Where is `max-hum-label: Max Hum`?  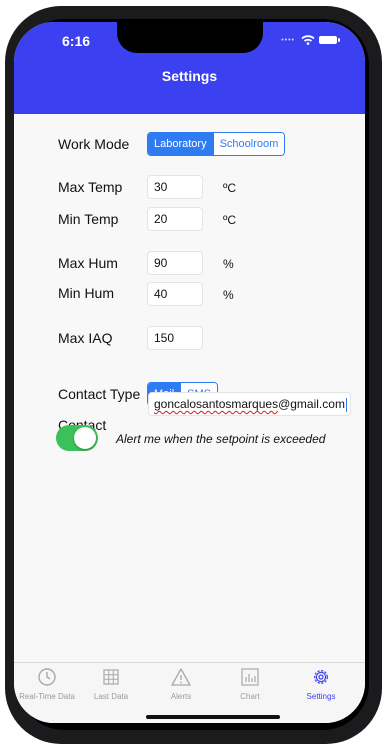
max-hum-label: Max Hum is located at coordinates (88, 263).